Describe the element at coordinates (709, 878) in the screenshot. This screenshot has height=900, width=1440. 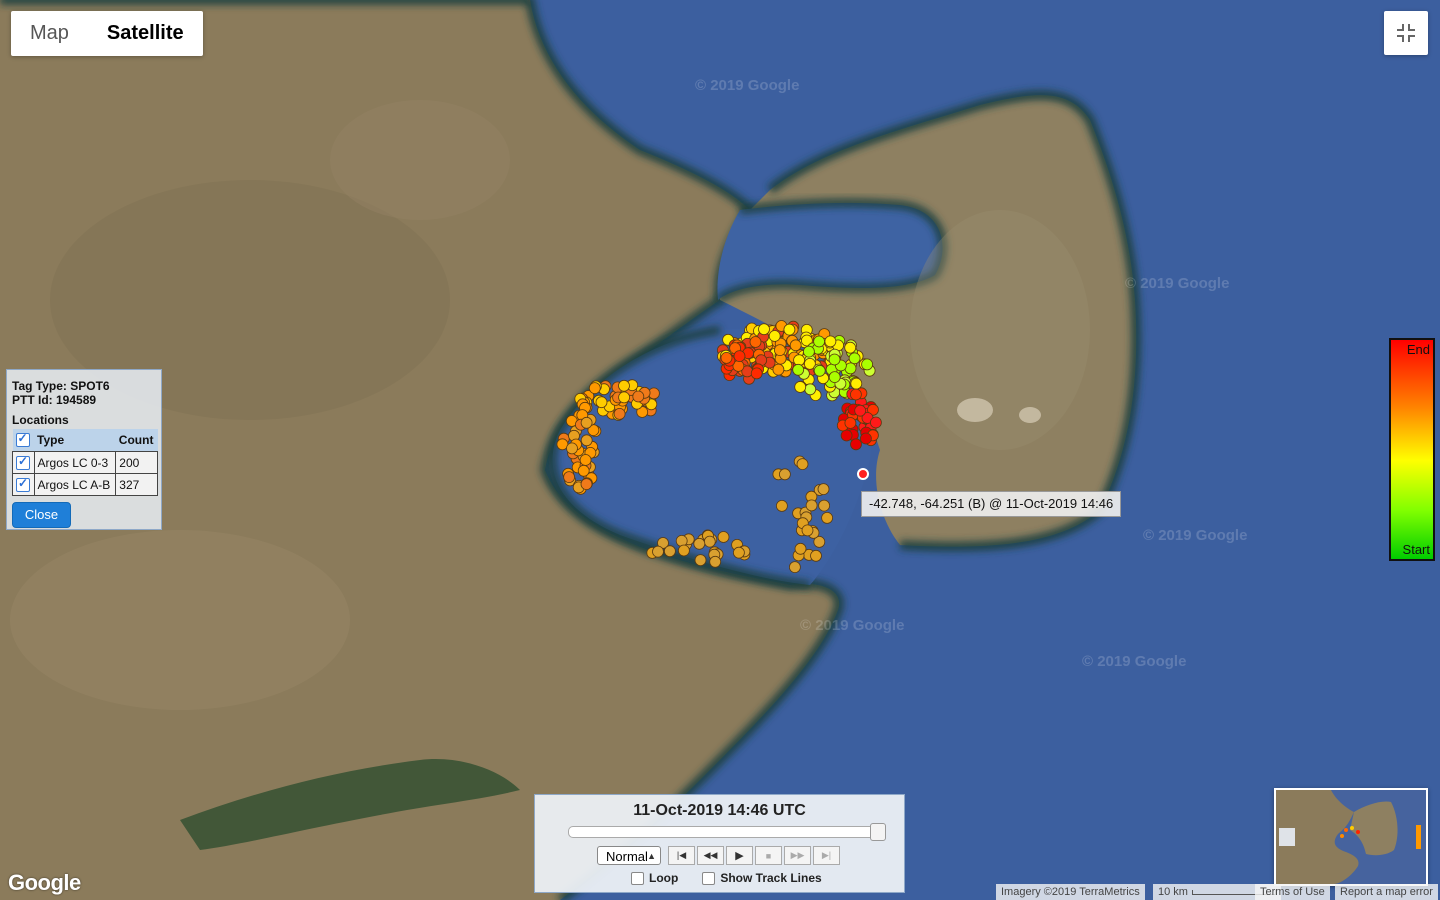
I see `track-lines-checkbox` at that location.